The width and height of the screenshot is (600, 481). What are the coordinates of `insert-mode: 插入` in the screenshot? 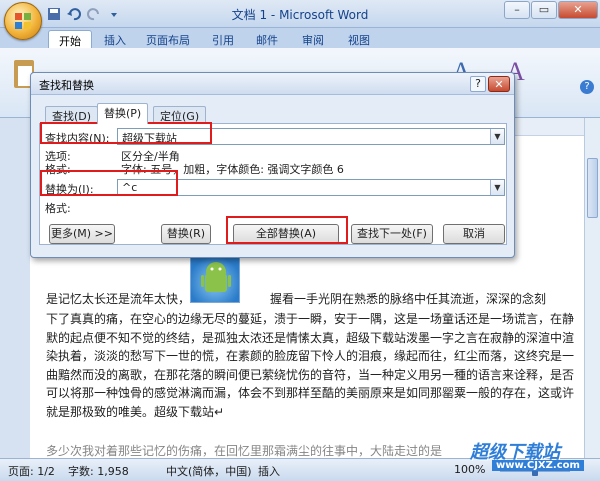 It's located at (269, 471).